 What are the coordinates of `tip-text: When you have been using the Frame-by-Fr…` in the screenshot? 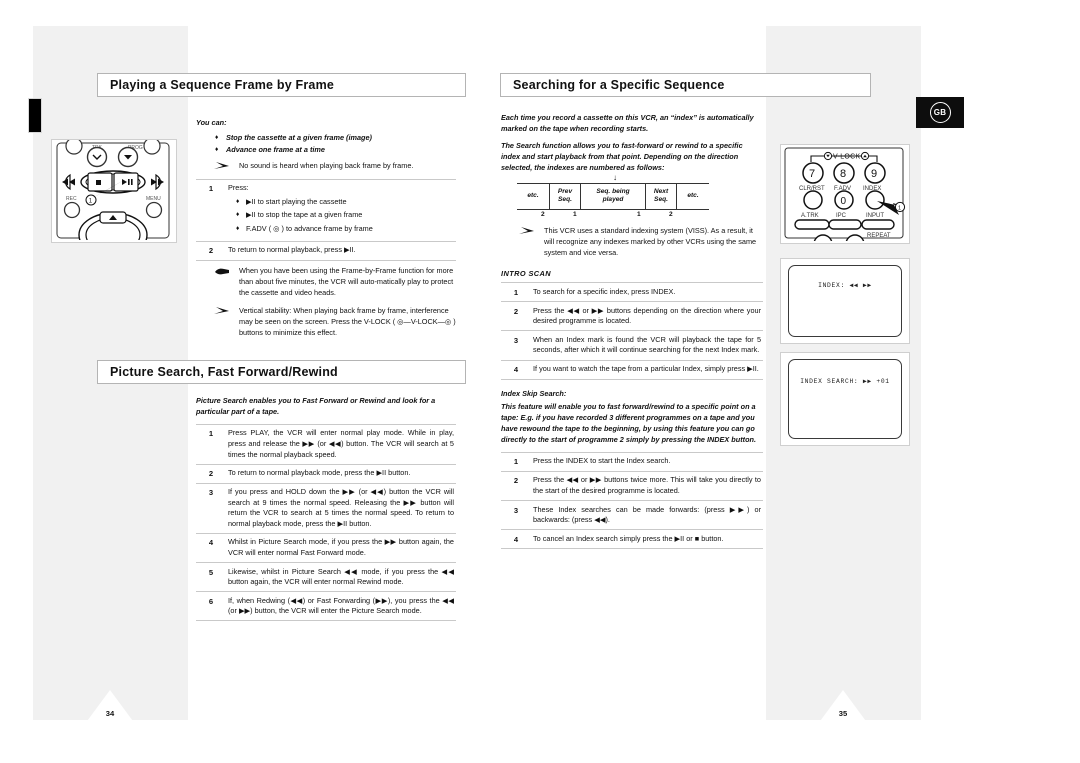 It's located at (346, 281).